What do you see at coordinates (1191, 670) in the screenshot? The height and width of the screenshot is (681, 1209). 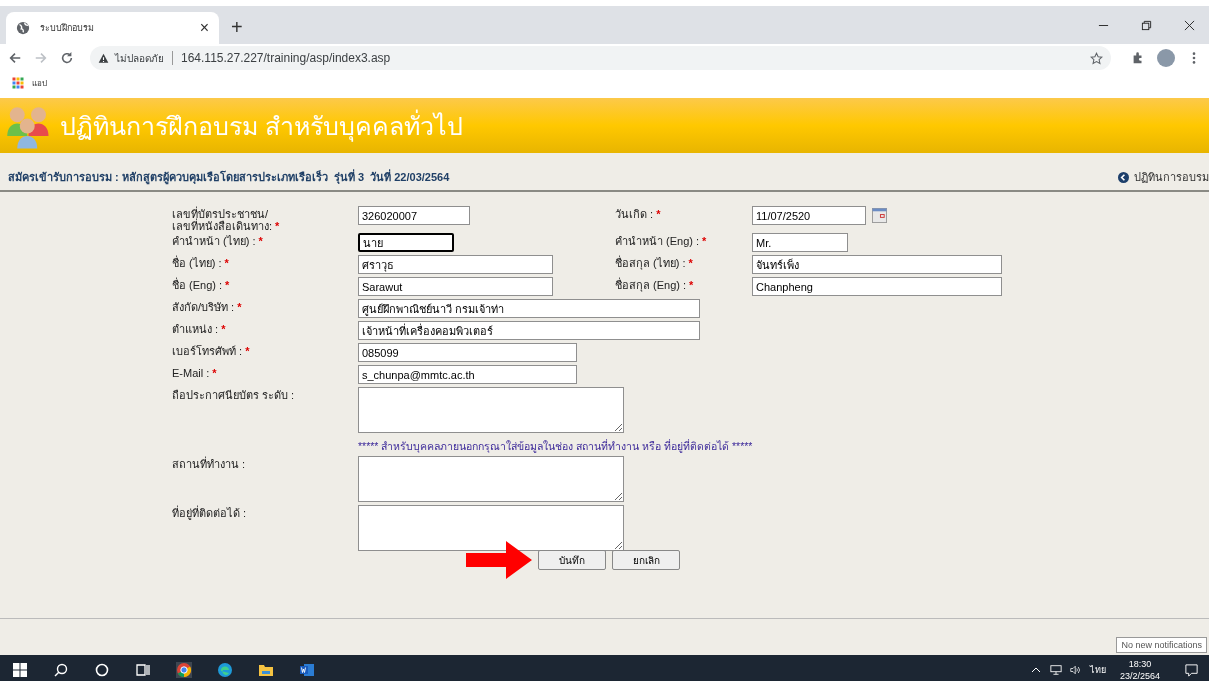 I see `notification-icon` at bounding box center [1191, 670].